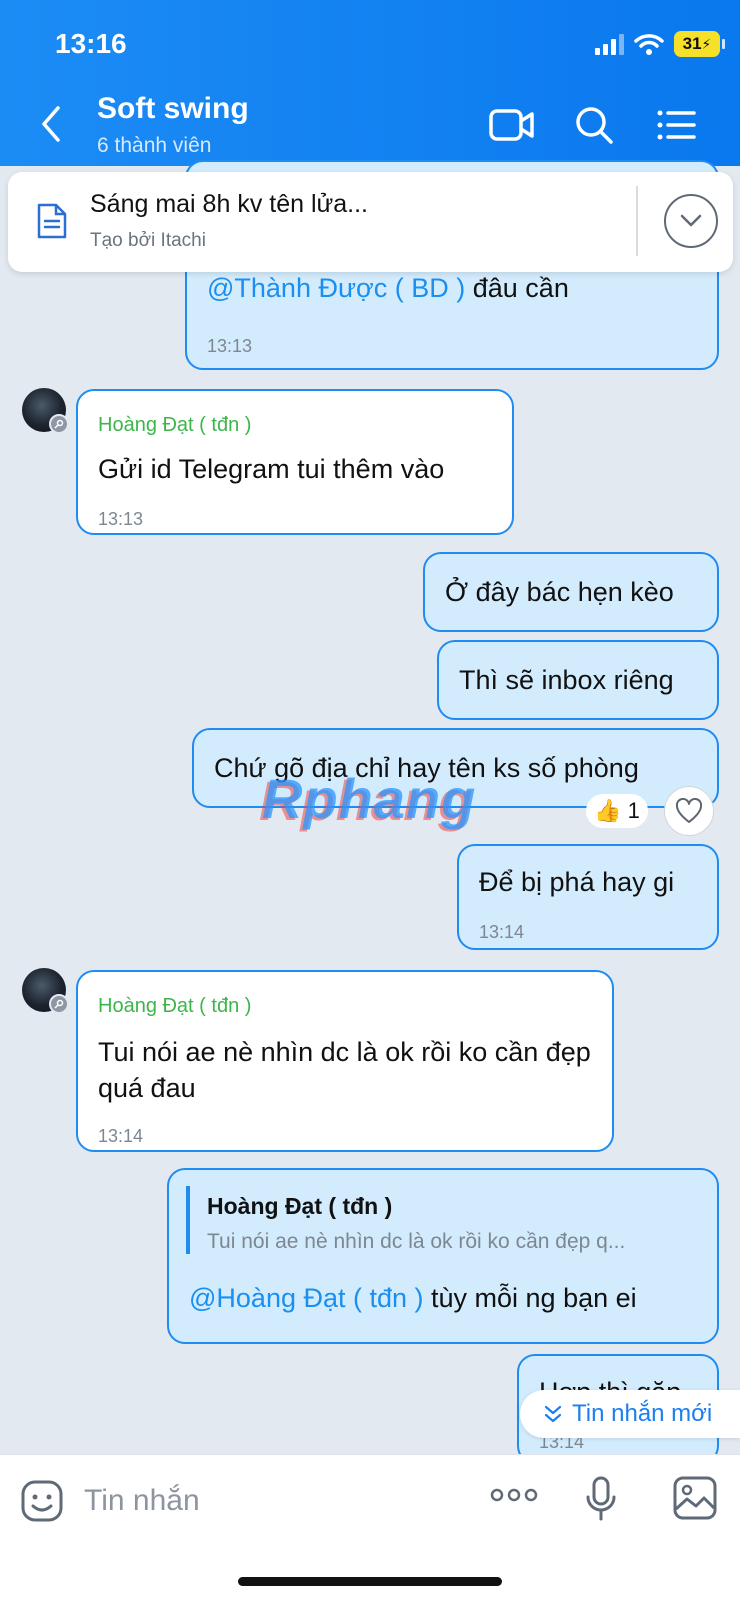  I want to click on message-text: Để bị phá hay gi, so click(577, 882).